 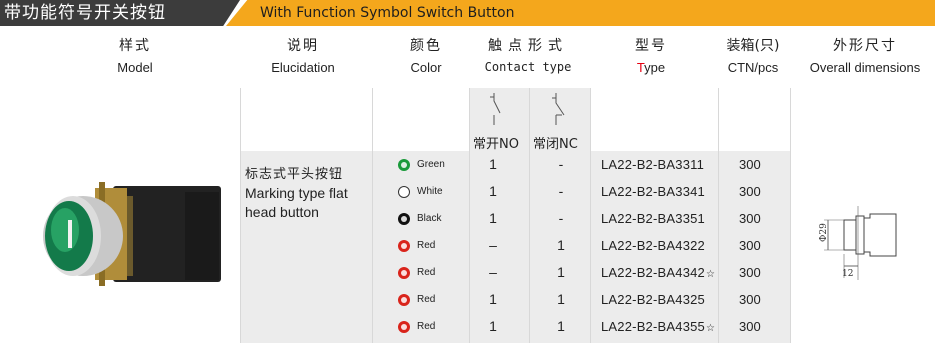 What do you see at coordinates (653, 164) in the screenshot?
I see `type-code: LA22-B2-BA3311` at bounding box center [653, 164].